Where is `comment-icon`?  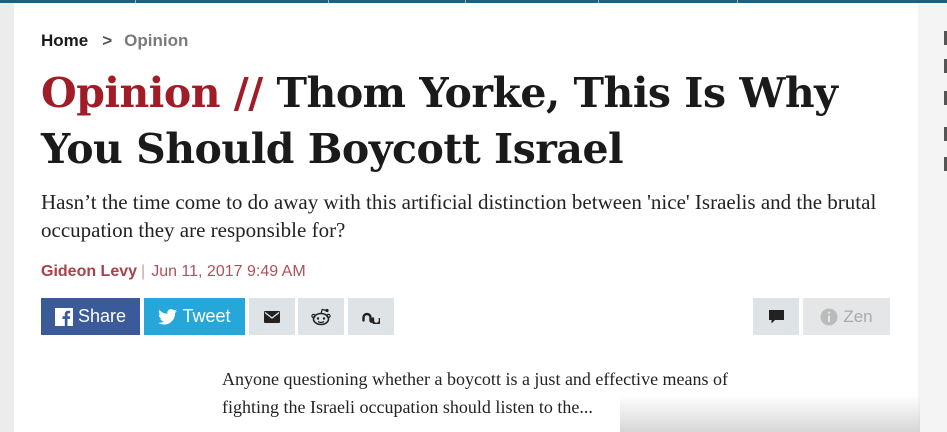
comment-icon is located at coordinates (776, 316).